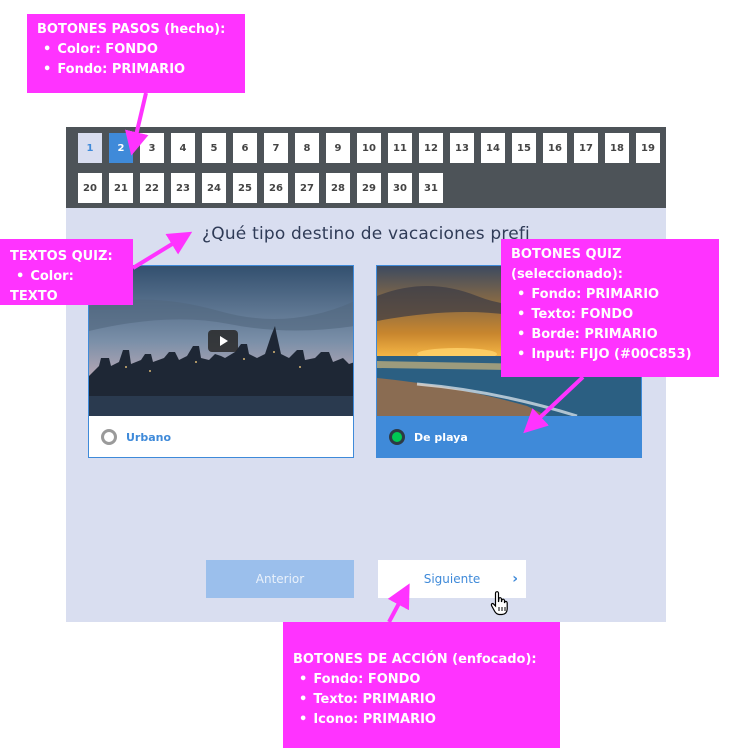 This screenshot has height=749, width=732. What do you see at coordinates (554, 404) in the screenshot?
I see `arrow-quiz` at bounding box center [554, 404].